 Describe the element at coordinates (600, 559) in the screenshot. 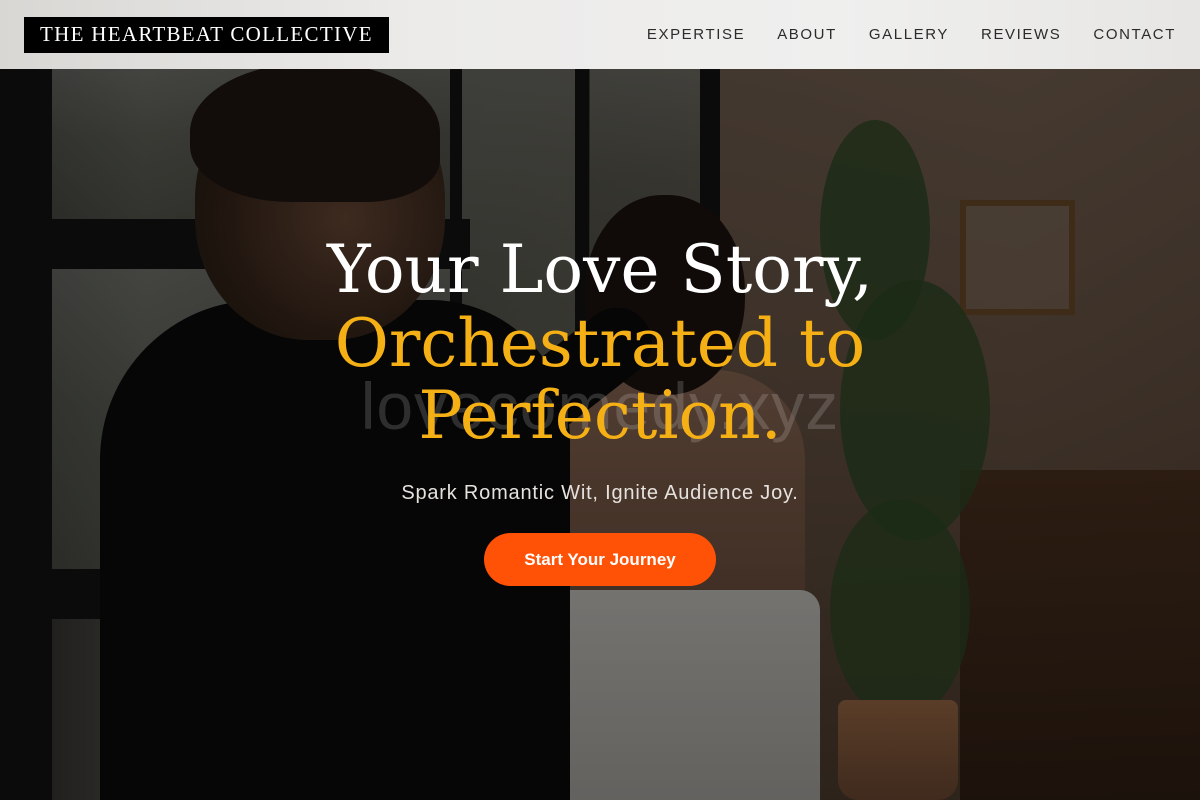

I see `start-journey-button: Start Your Journey` at that location.